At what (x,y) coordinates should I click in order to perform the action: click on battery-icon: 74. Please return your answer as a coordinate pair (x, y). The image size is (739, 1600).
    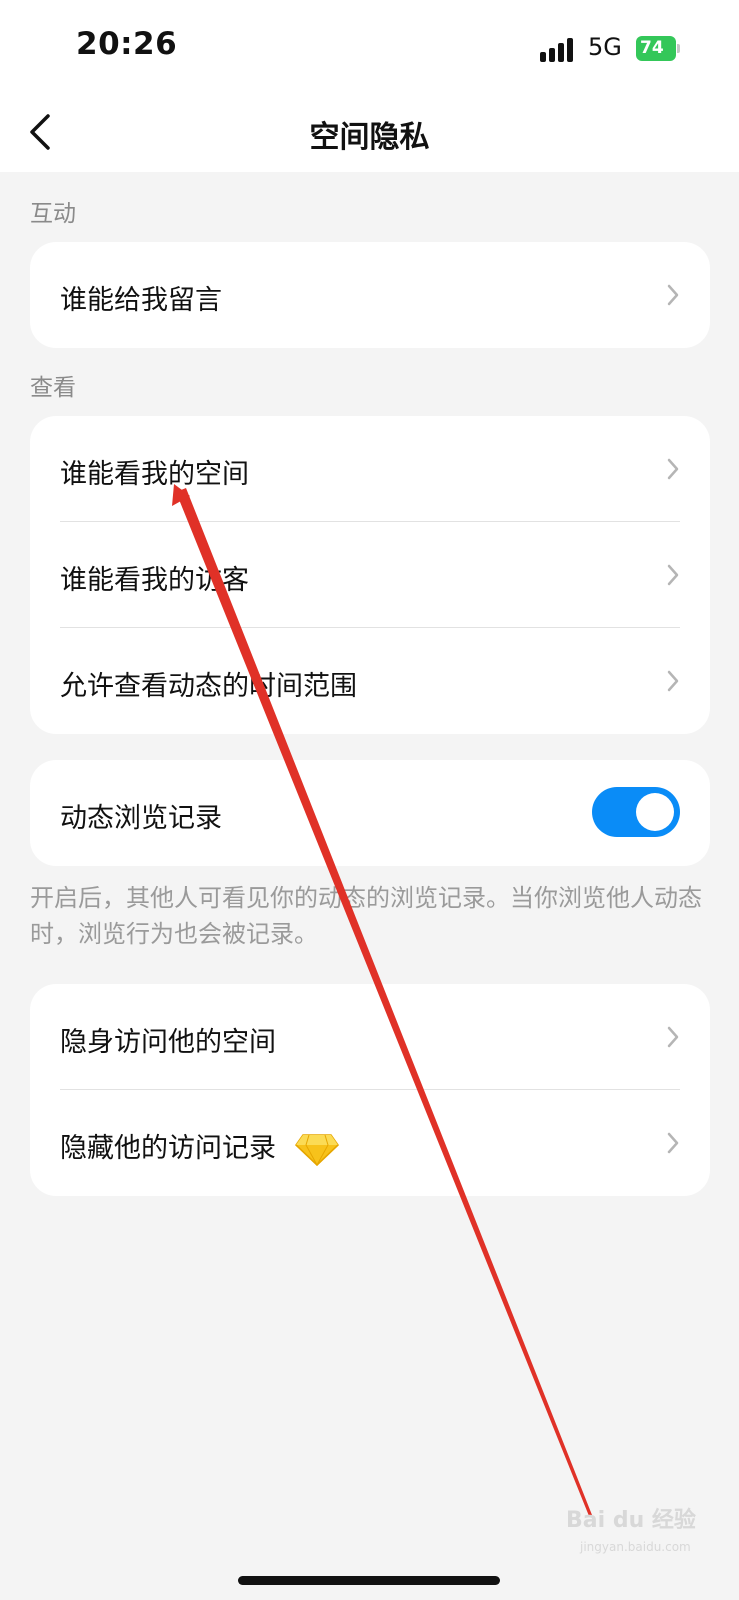
    Looking at the image, I should click on (658, 48).